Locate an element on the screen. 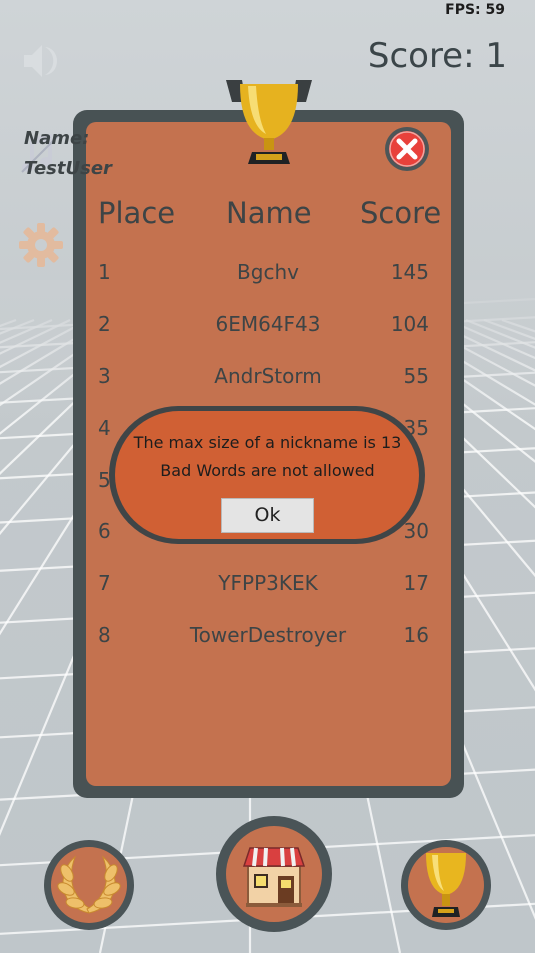 This screenshot has height=953, width=535. row-place: 2 is located at coordinates (104, 324).